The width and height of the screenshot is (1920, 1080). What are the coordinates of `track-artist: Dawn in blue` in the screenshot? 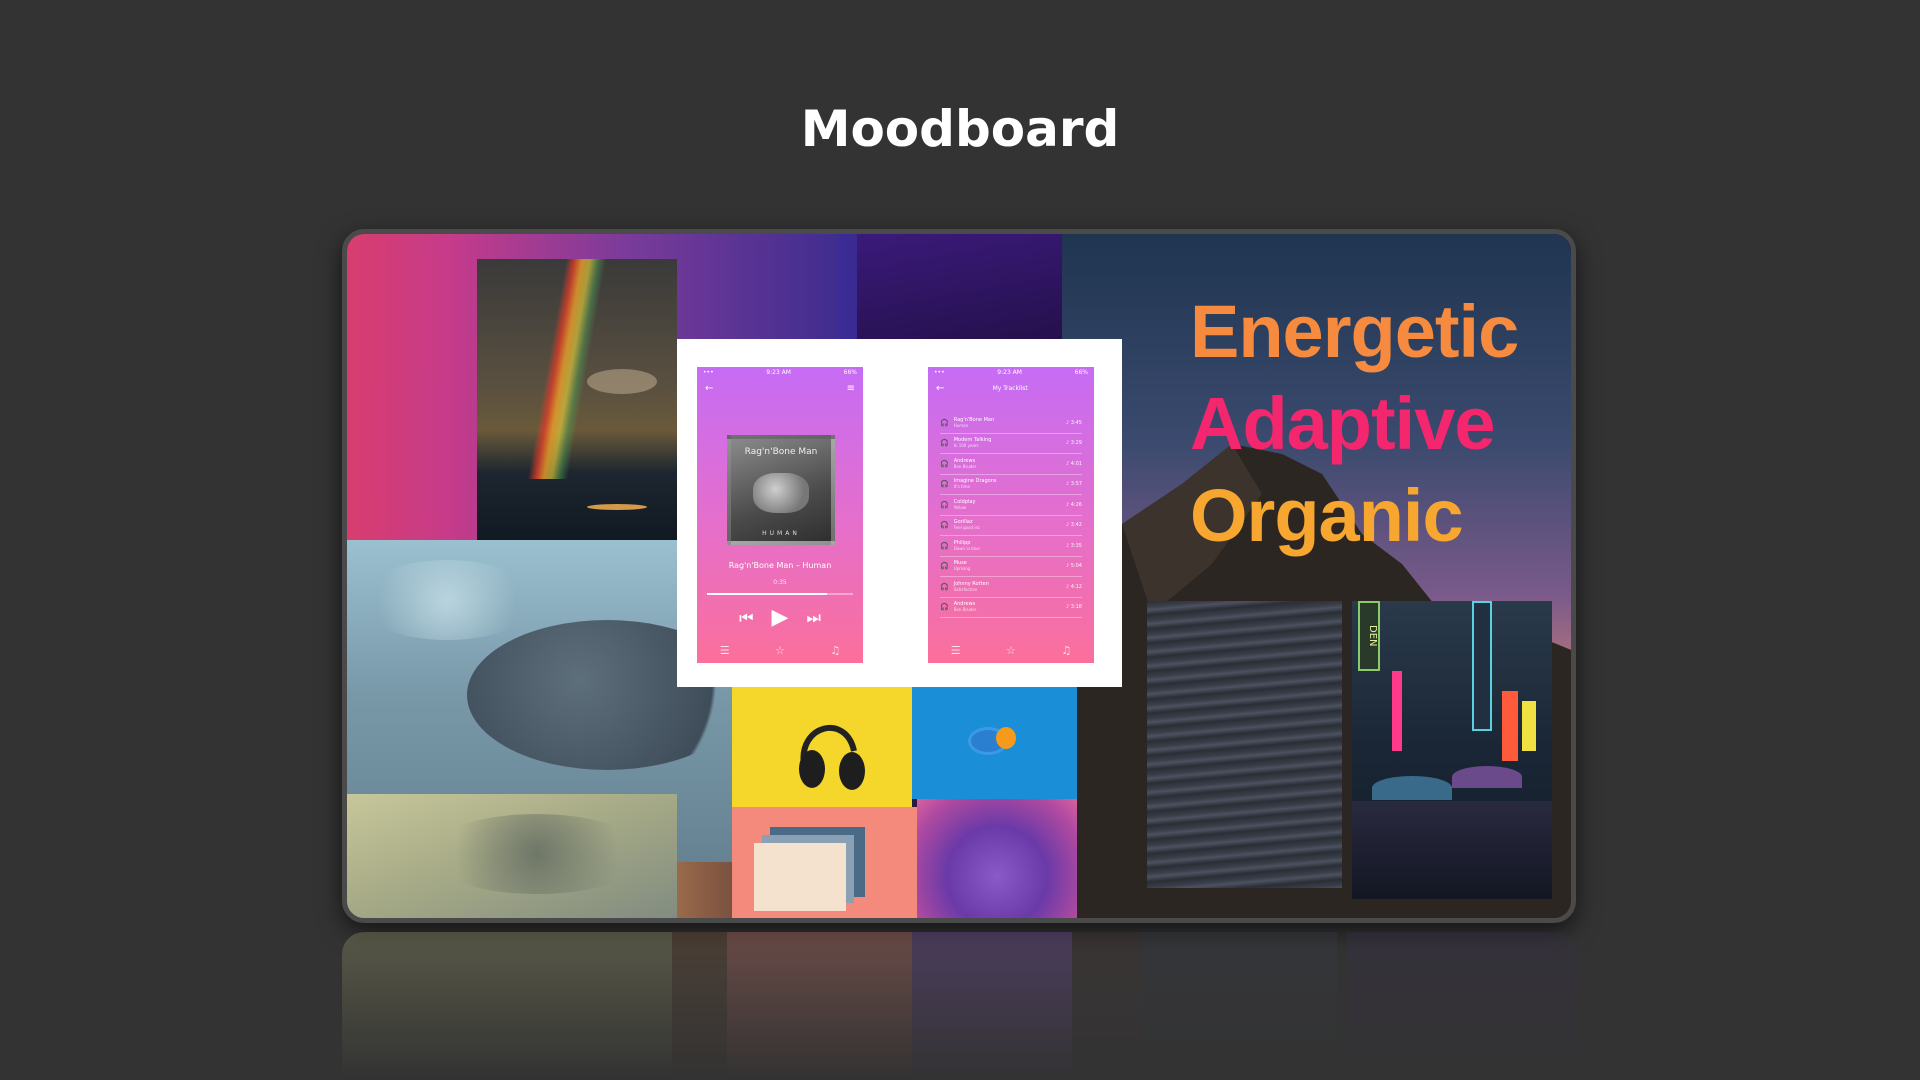 It's located at (966, 548).